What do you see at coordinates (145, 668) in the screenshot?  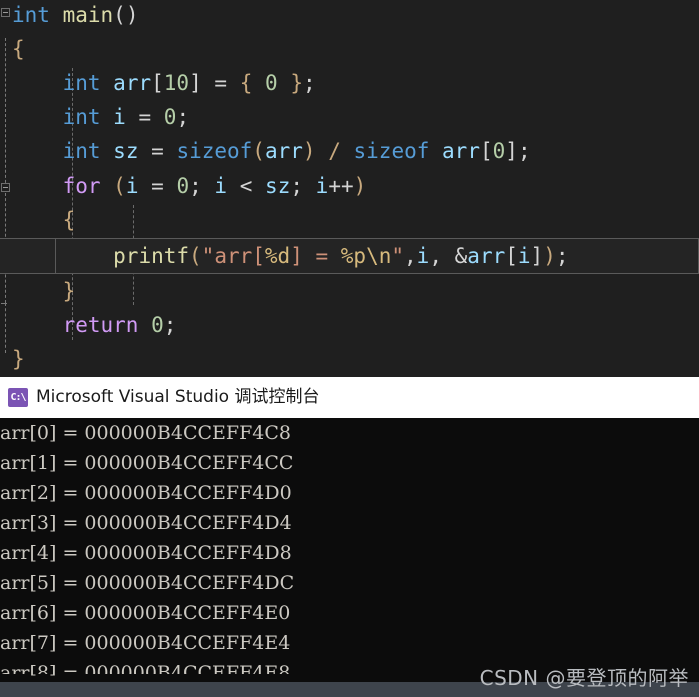 I see `console-output-line: arr[8] = 000000B4CCEFF4E8` at bounding box center [145, 668].